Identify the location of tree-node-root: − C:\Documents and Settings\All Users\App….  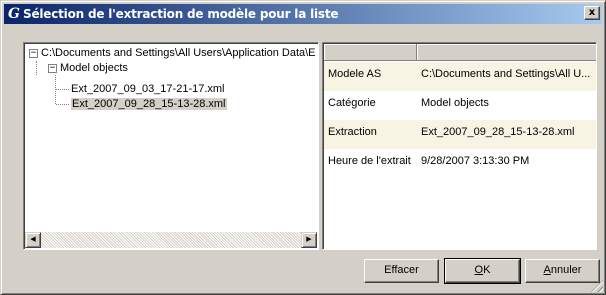
(172, 53).